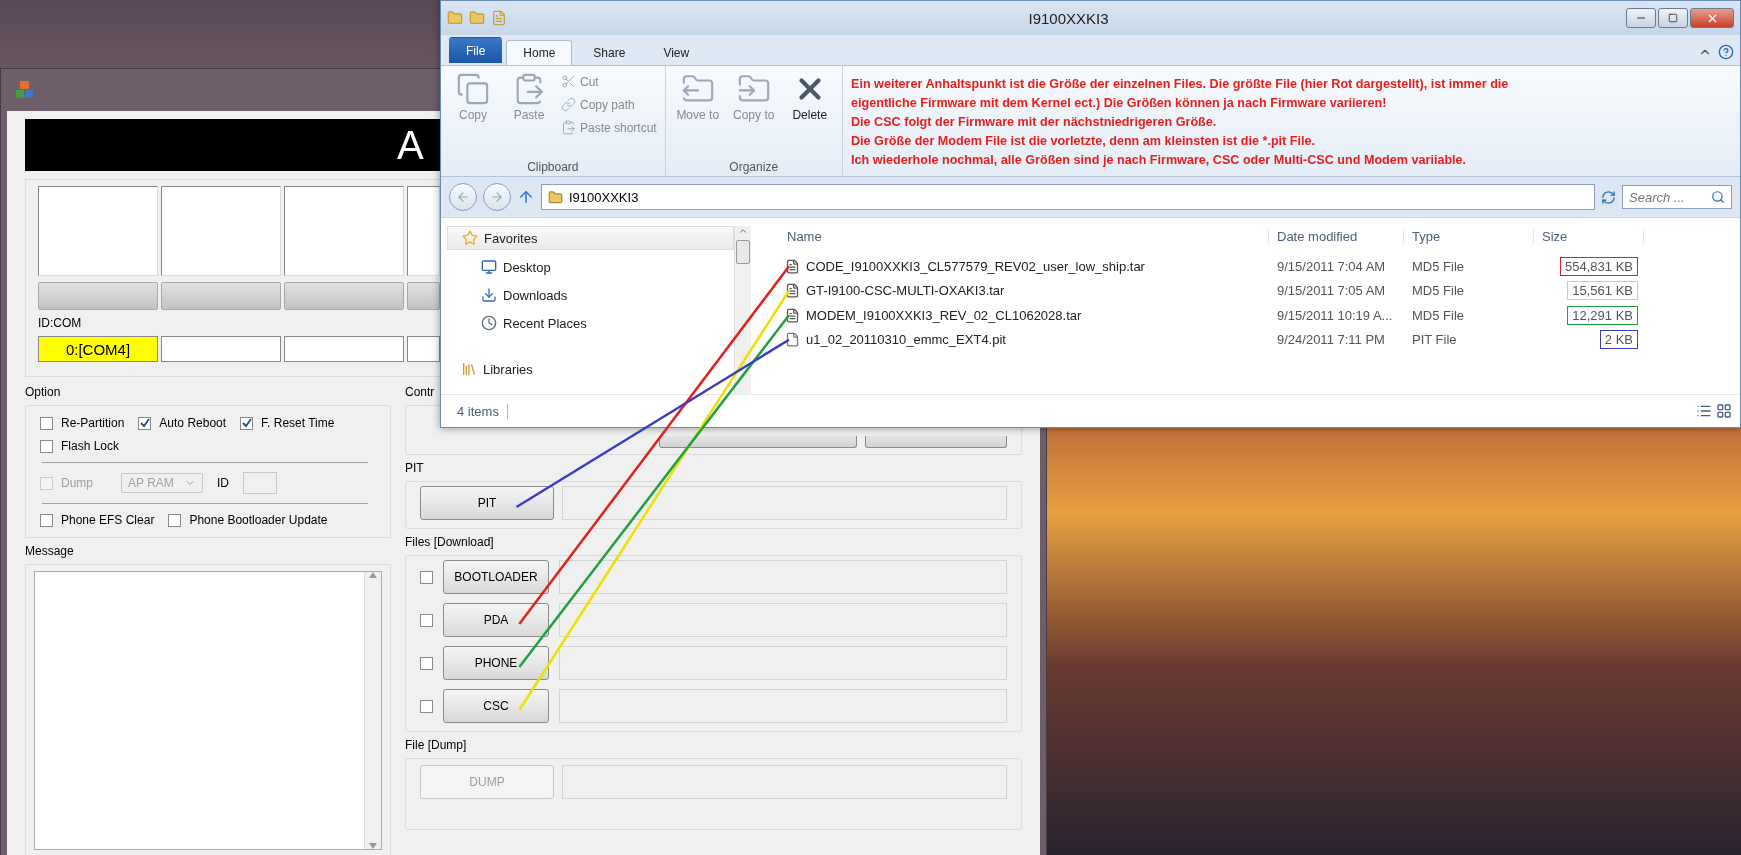 This screenshot has width=1741, height=855. What do you see at coordinates (478, 411) in the screenshot?
I see `status-text: 4 items` at bounding box center [478, 411].